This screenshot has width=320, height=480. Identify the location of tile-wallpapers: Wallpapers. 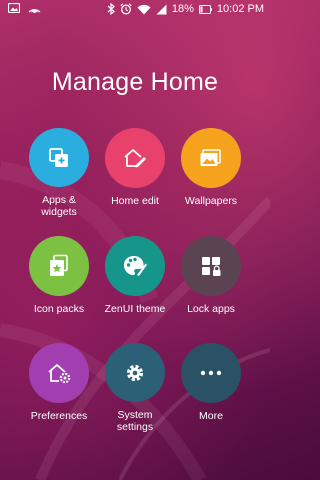
(211, 173).